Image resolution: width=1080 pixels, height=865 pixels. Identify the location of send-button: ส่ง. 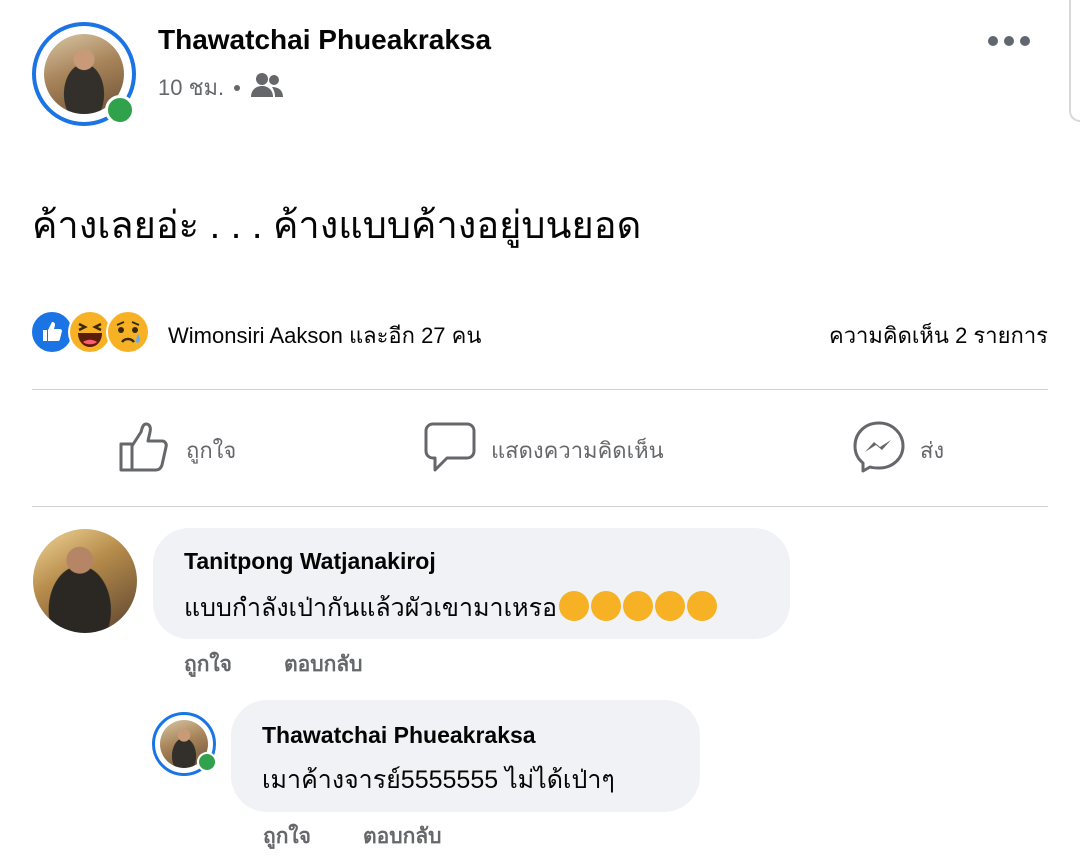
(898, 450).